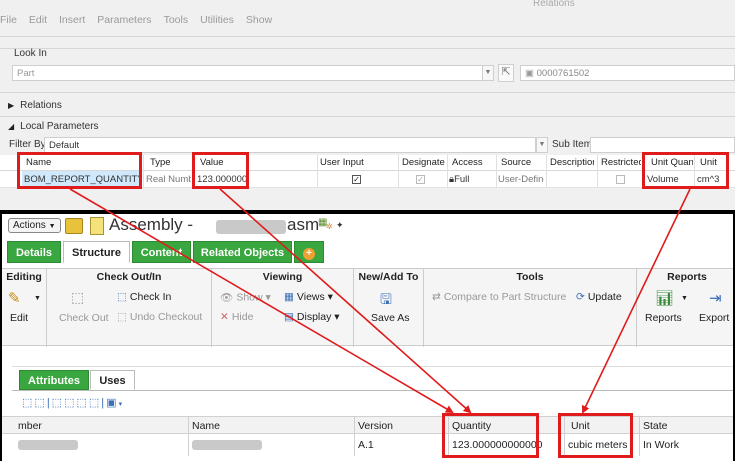 Image resolution: width=735 pixels, height=461 pixels. What do you see at coordinates (14, 298) in the screenshot?
I see `pencil-icon: ✎` at bounding box center [14, 298].